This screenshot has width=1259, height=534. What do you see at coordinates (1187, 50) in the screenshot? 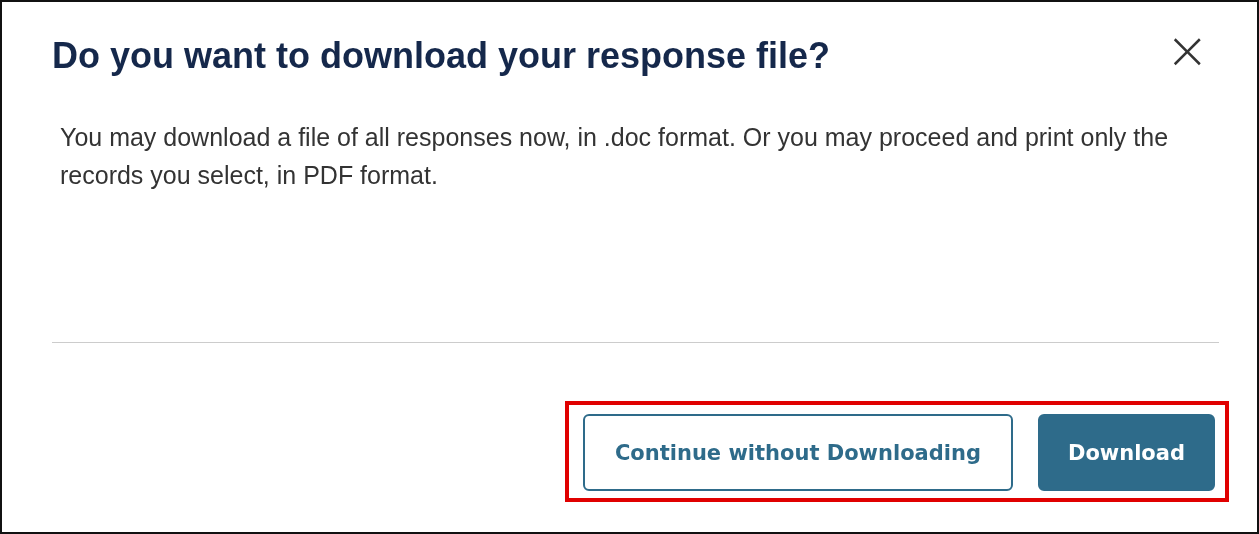
I see `close-button: ×` at bounding box center [1187, 50].